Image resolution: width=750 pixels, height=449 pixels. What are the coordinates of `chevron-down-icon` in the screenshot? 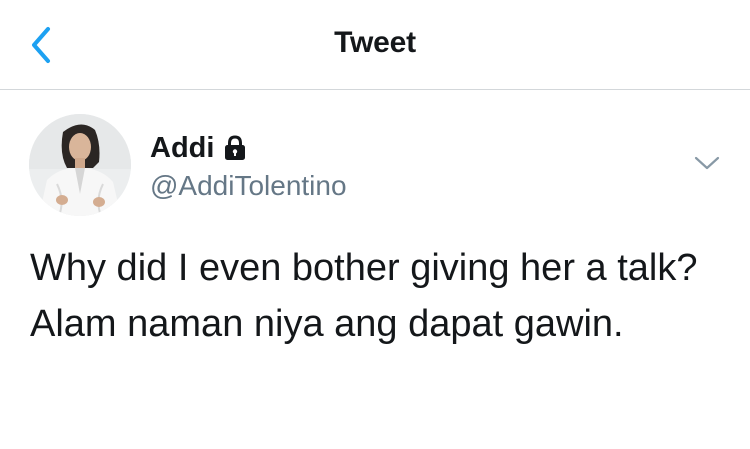 It's located at (707, 163).